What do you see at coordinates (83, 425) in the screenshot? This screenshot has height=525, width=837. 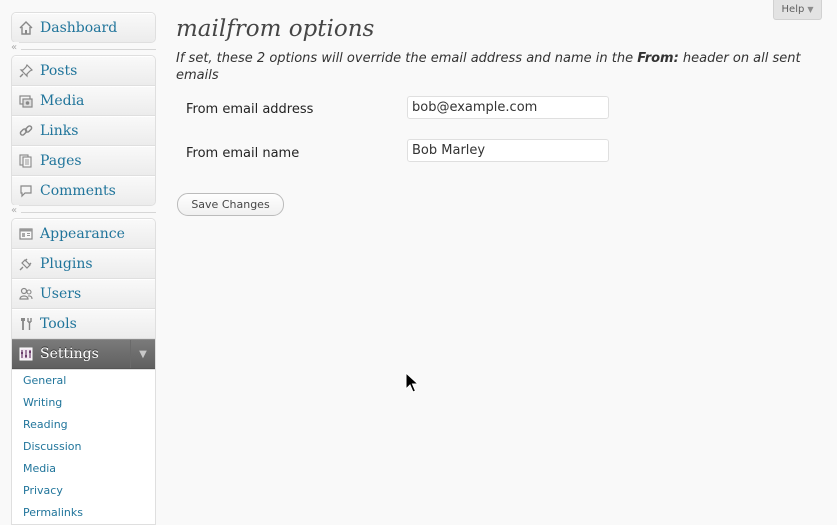 I see `submenu-item-reading: Reading` at bounding box center [83, 425].